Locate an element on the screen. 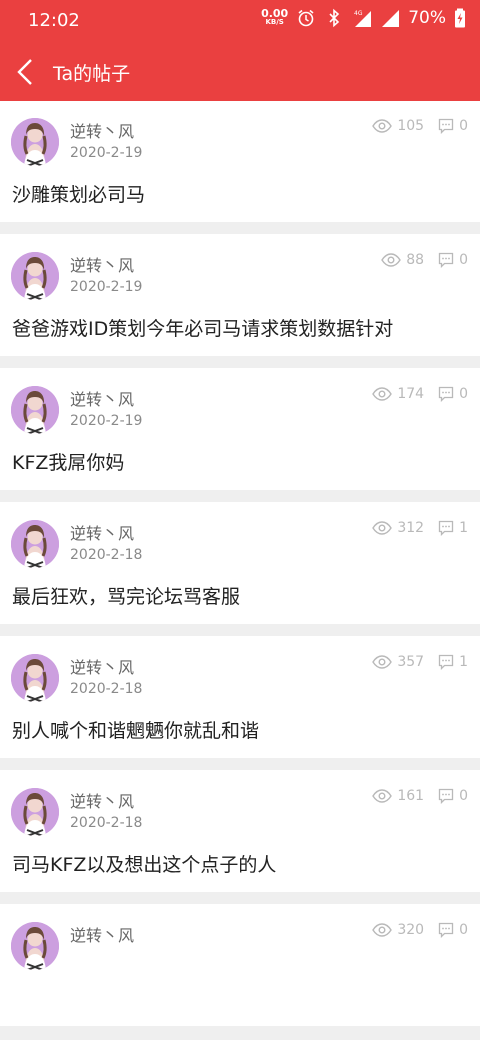 The height and width of the screenshot is (1040, 480). net-speed-value: 0.00 is located at coordinates (275, 13).